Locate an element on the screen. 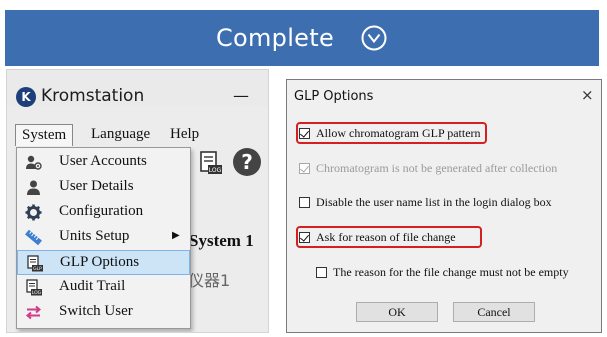  glp-document-icon: GLP is located at coordinates (35, 263).